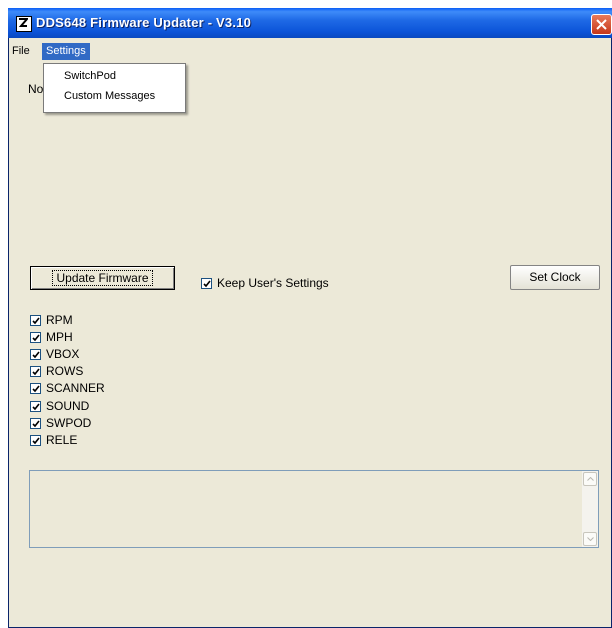 The width and height of the screenshot is (612, 628). What do you see at coordinates (90, 76) in the screenshot?
I see `menu-item-switchpod: SwitchPod` at bounding box center [90, 76].